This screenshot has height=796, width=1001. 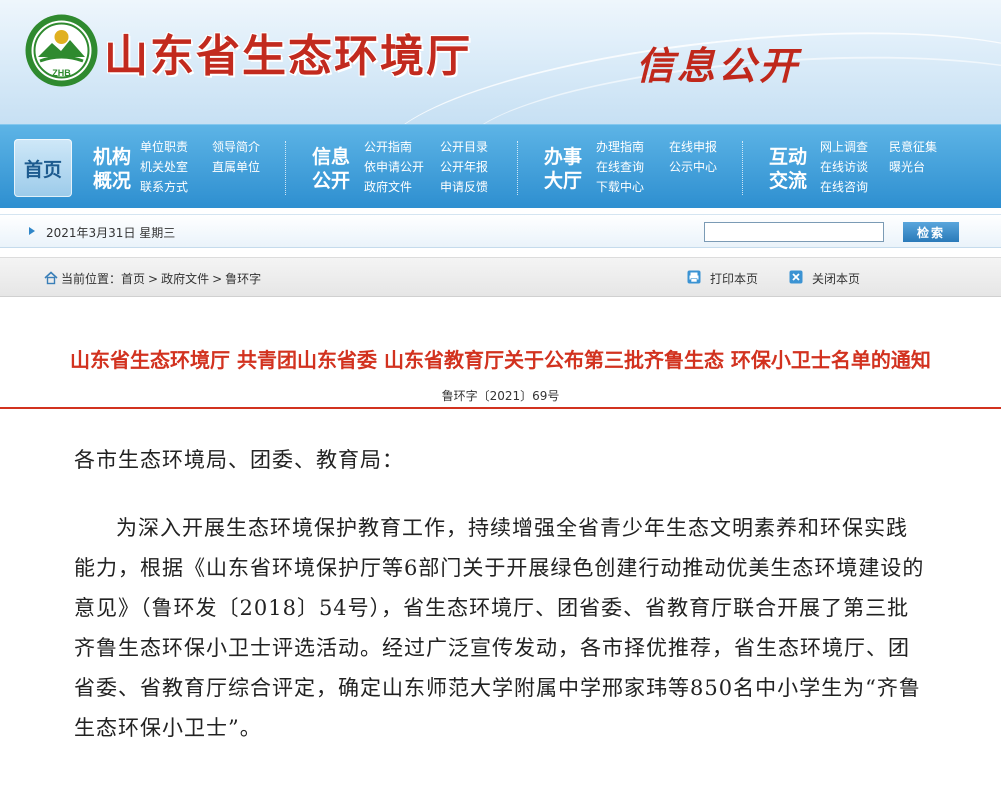 I want to click on nav-group-title-line: 互动, so click(x=787, y=157).